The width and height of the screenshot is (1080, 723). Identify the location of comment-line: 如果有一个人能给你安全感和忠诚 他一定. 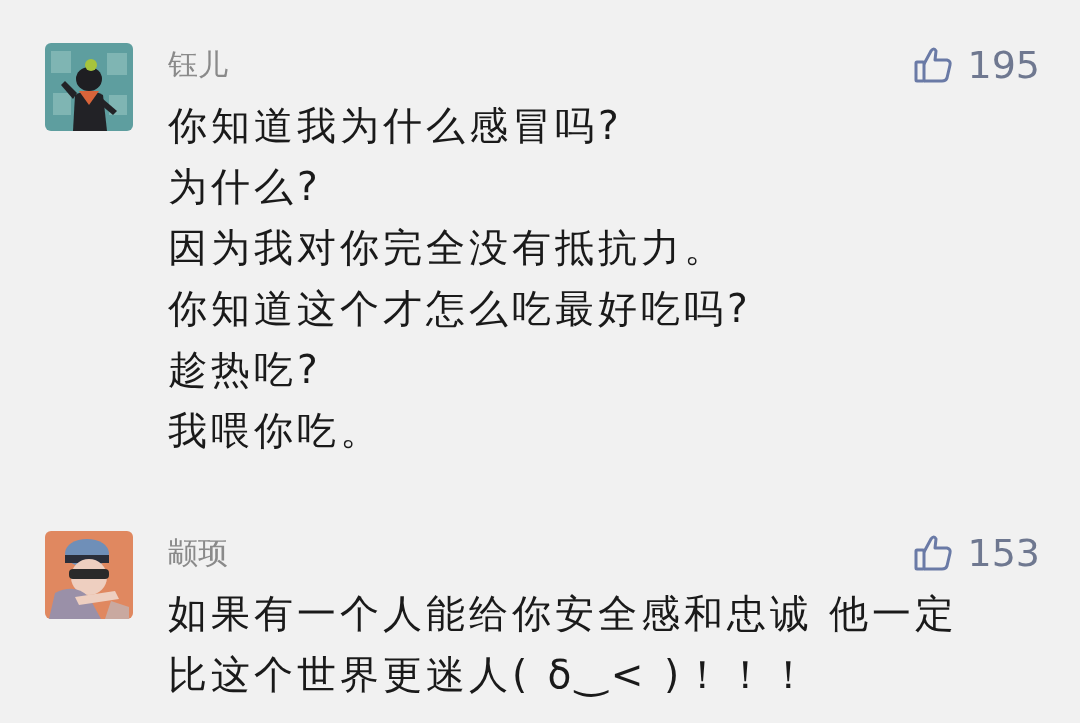
(564, 614).